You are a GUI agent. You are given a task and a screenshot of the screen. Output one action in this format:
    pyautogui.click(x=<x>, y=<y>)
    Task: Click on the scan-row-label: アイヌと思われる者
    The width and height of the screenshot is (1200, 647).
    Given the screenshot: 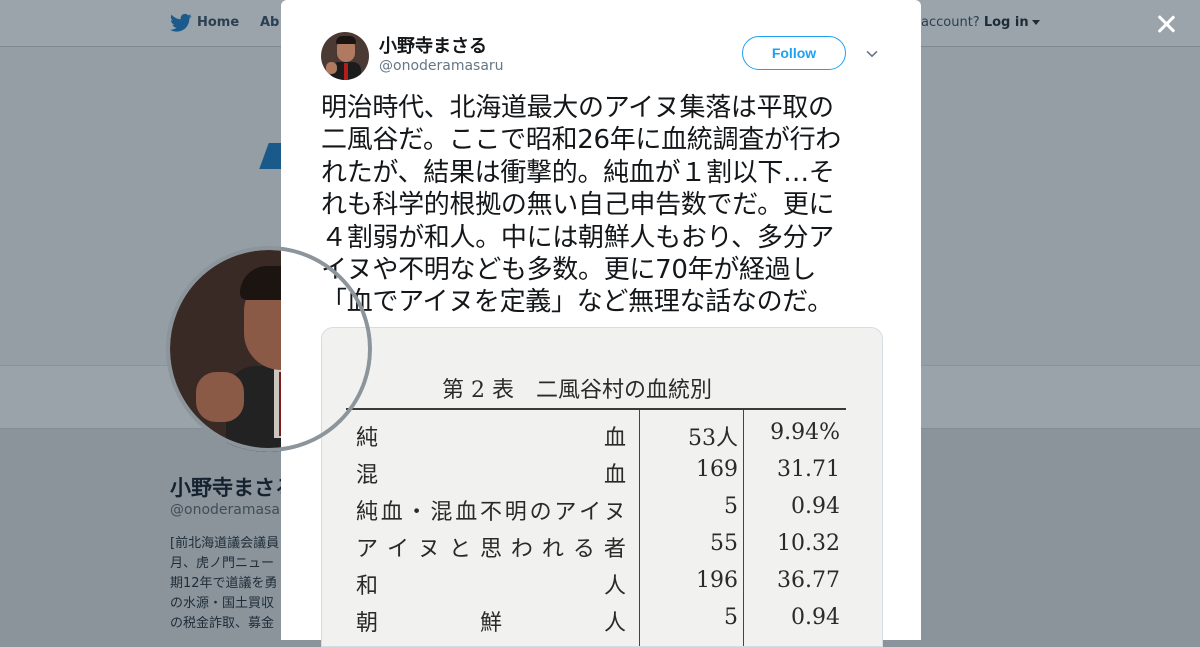 What is the action you would take?
    pyautogui.click(x=491, y=547)
    